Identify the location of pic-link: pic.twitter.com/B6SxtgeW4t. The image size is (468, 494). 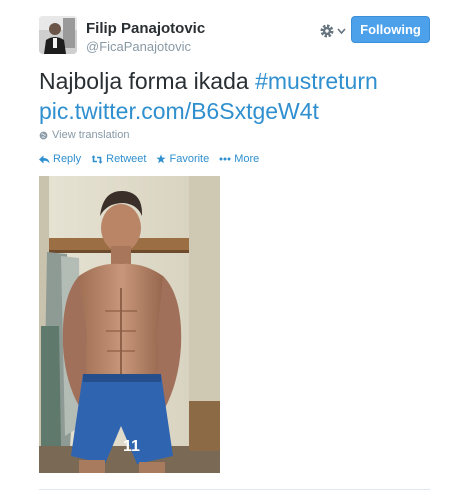
(179, 111).